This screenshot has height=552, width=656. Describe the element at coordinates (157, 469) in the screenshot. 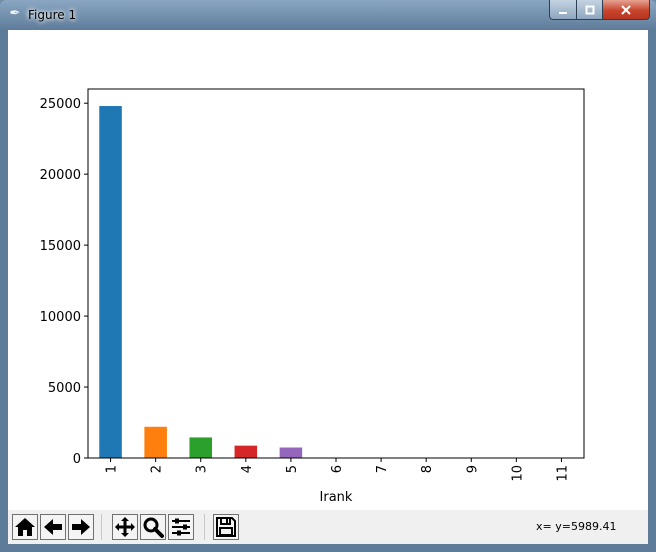

I see `x-tick-label: 2` at that location.